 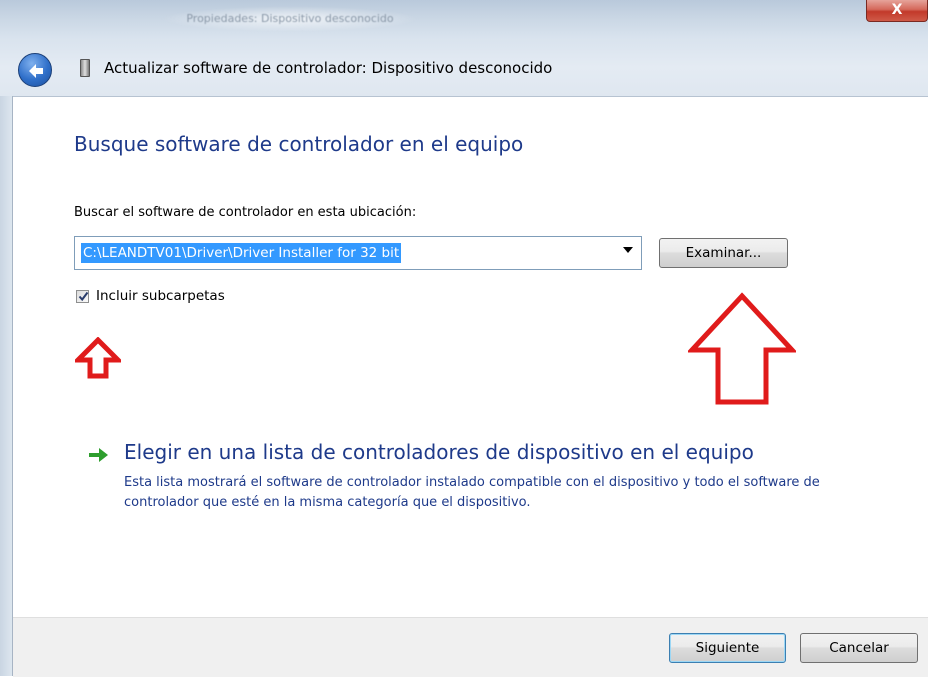 I want to click on blurred-window-title: Propiedades: Dispositivo desconocido, so click(x=290, y=19).